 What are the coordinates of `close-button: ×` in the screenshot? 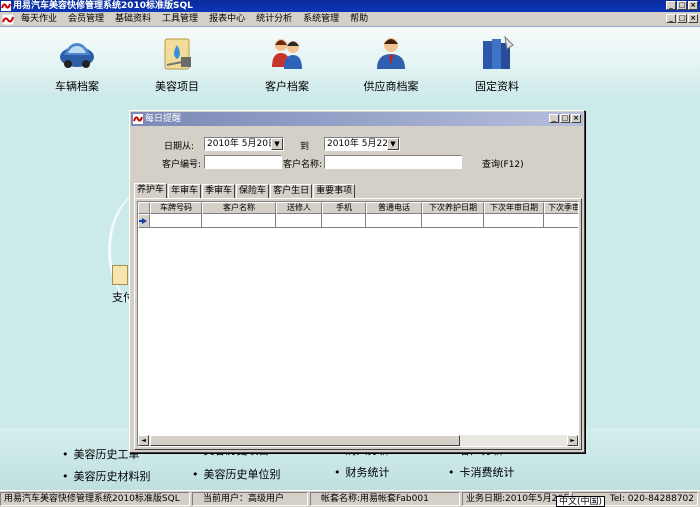 It's located at (693, 5).